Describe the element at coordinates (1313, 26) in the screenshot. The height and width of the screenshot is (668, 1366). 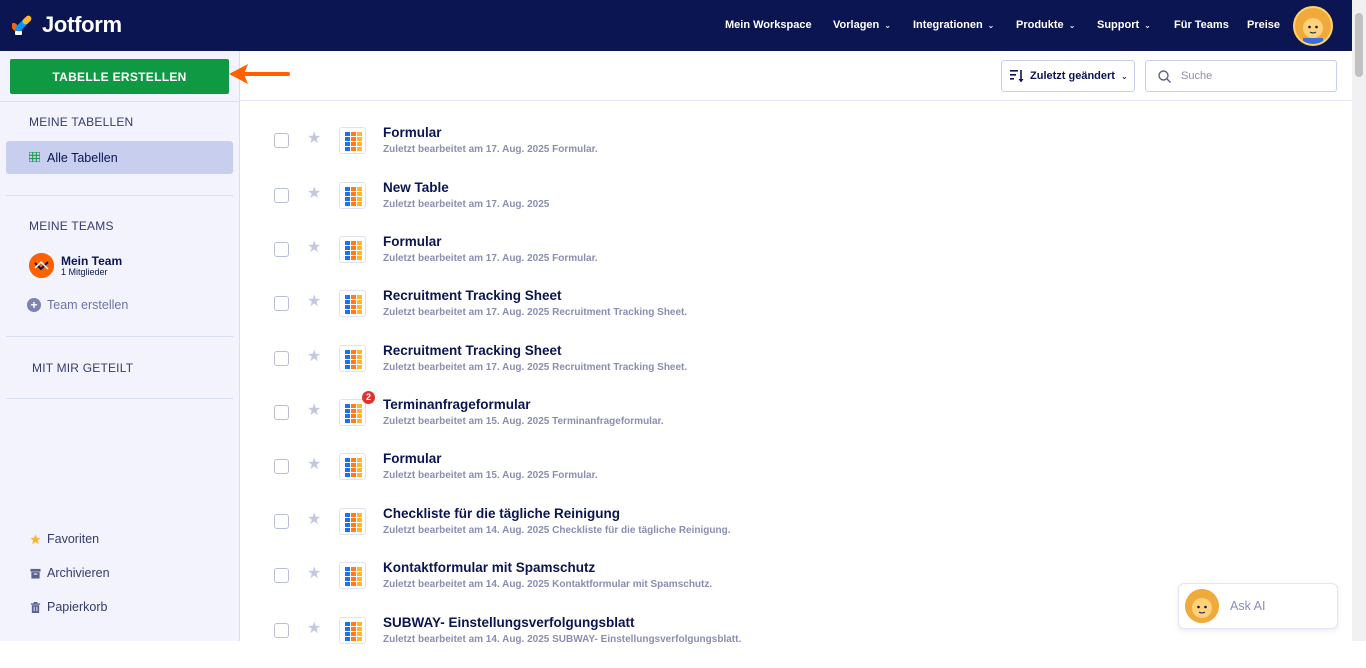
I see `user-avatar` at that location.